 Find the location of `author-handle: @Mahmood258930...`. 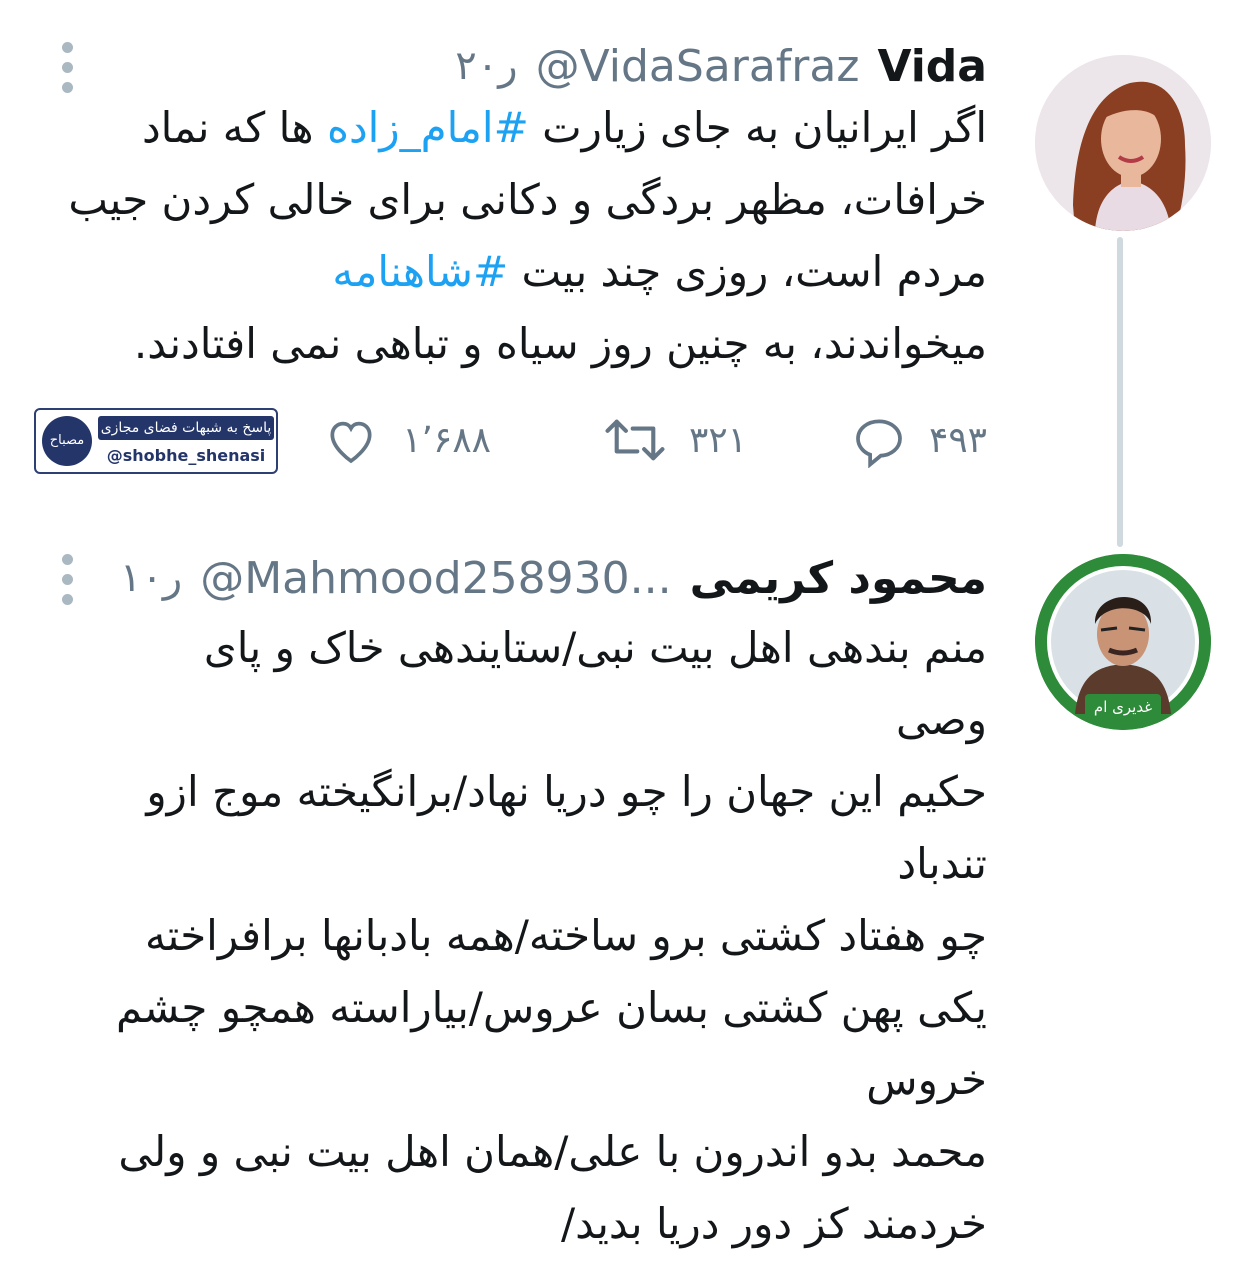

author-handle: @Mahmood258930... is located at coordinates (435, 578).